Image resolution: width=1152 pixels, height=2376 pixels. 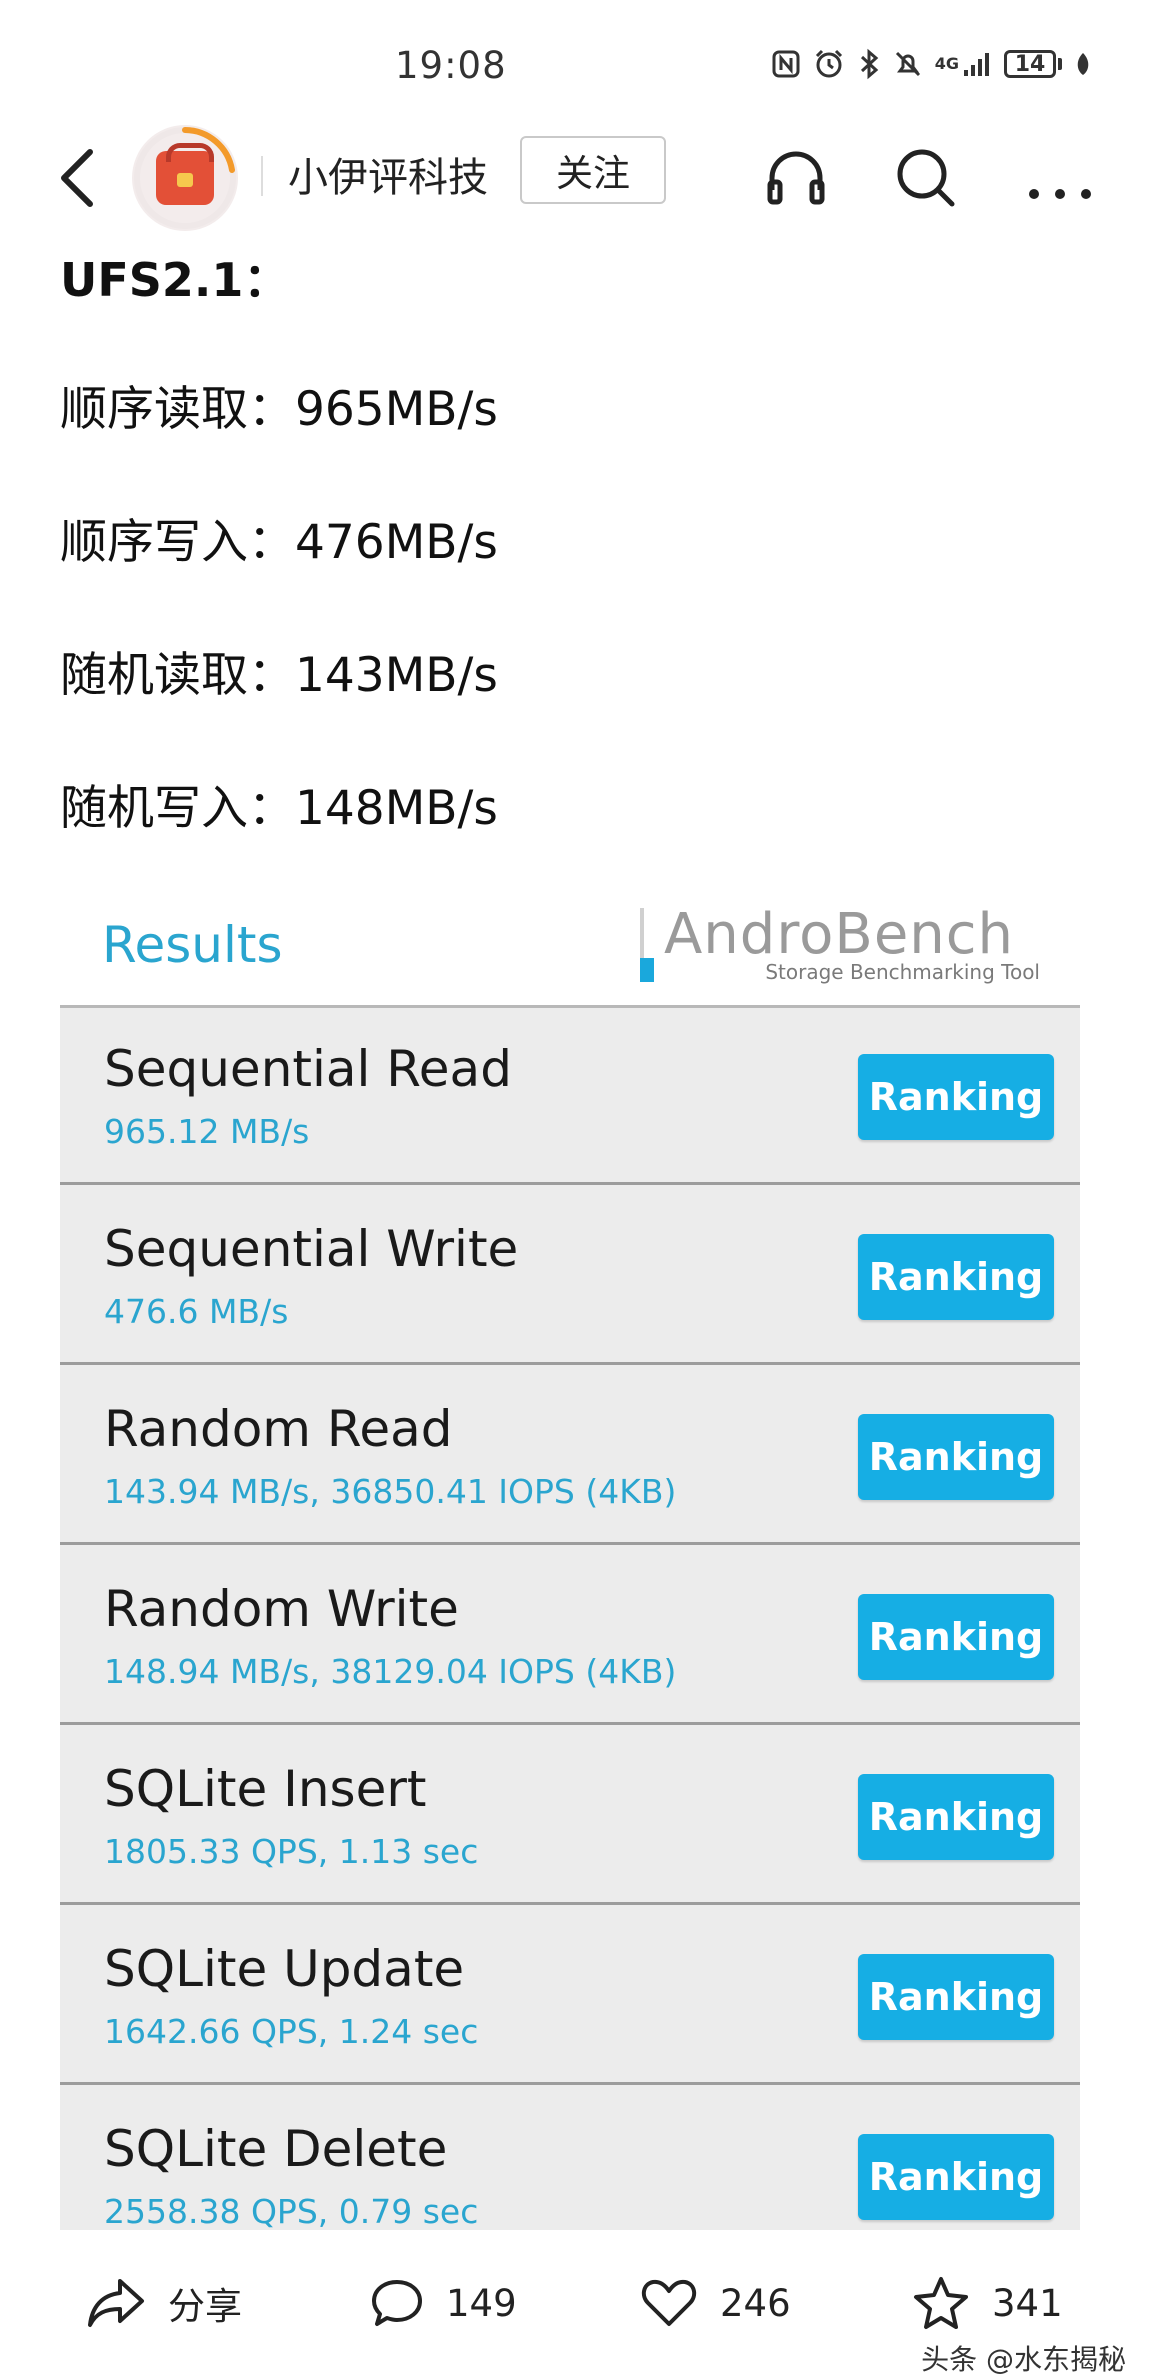 What do you see at coordinates (311, 1249) in the screenshot?
I see `row-title: Sequential Write` at bounding box center [311, 1249].